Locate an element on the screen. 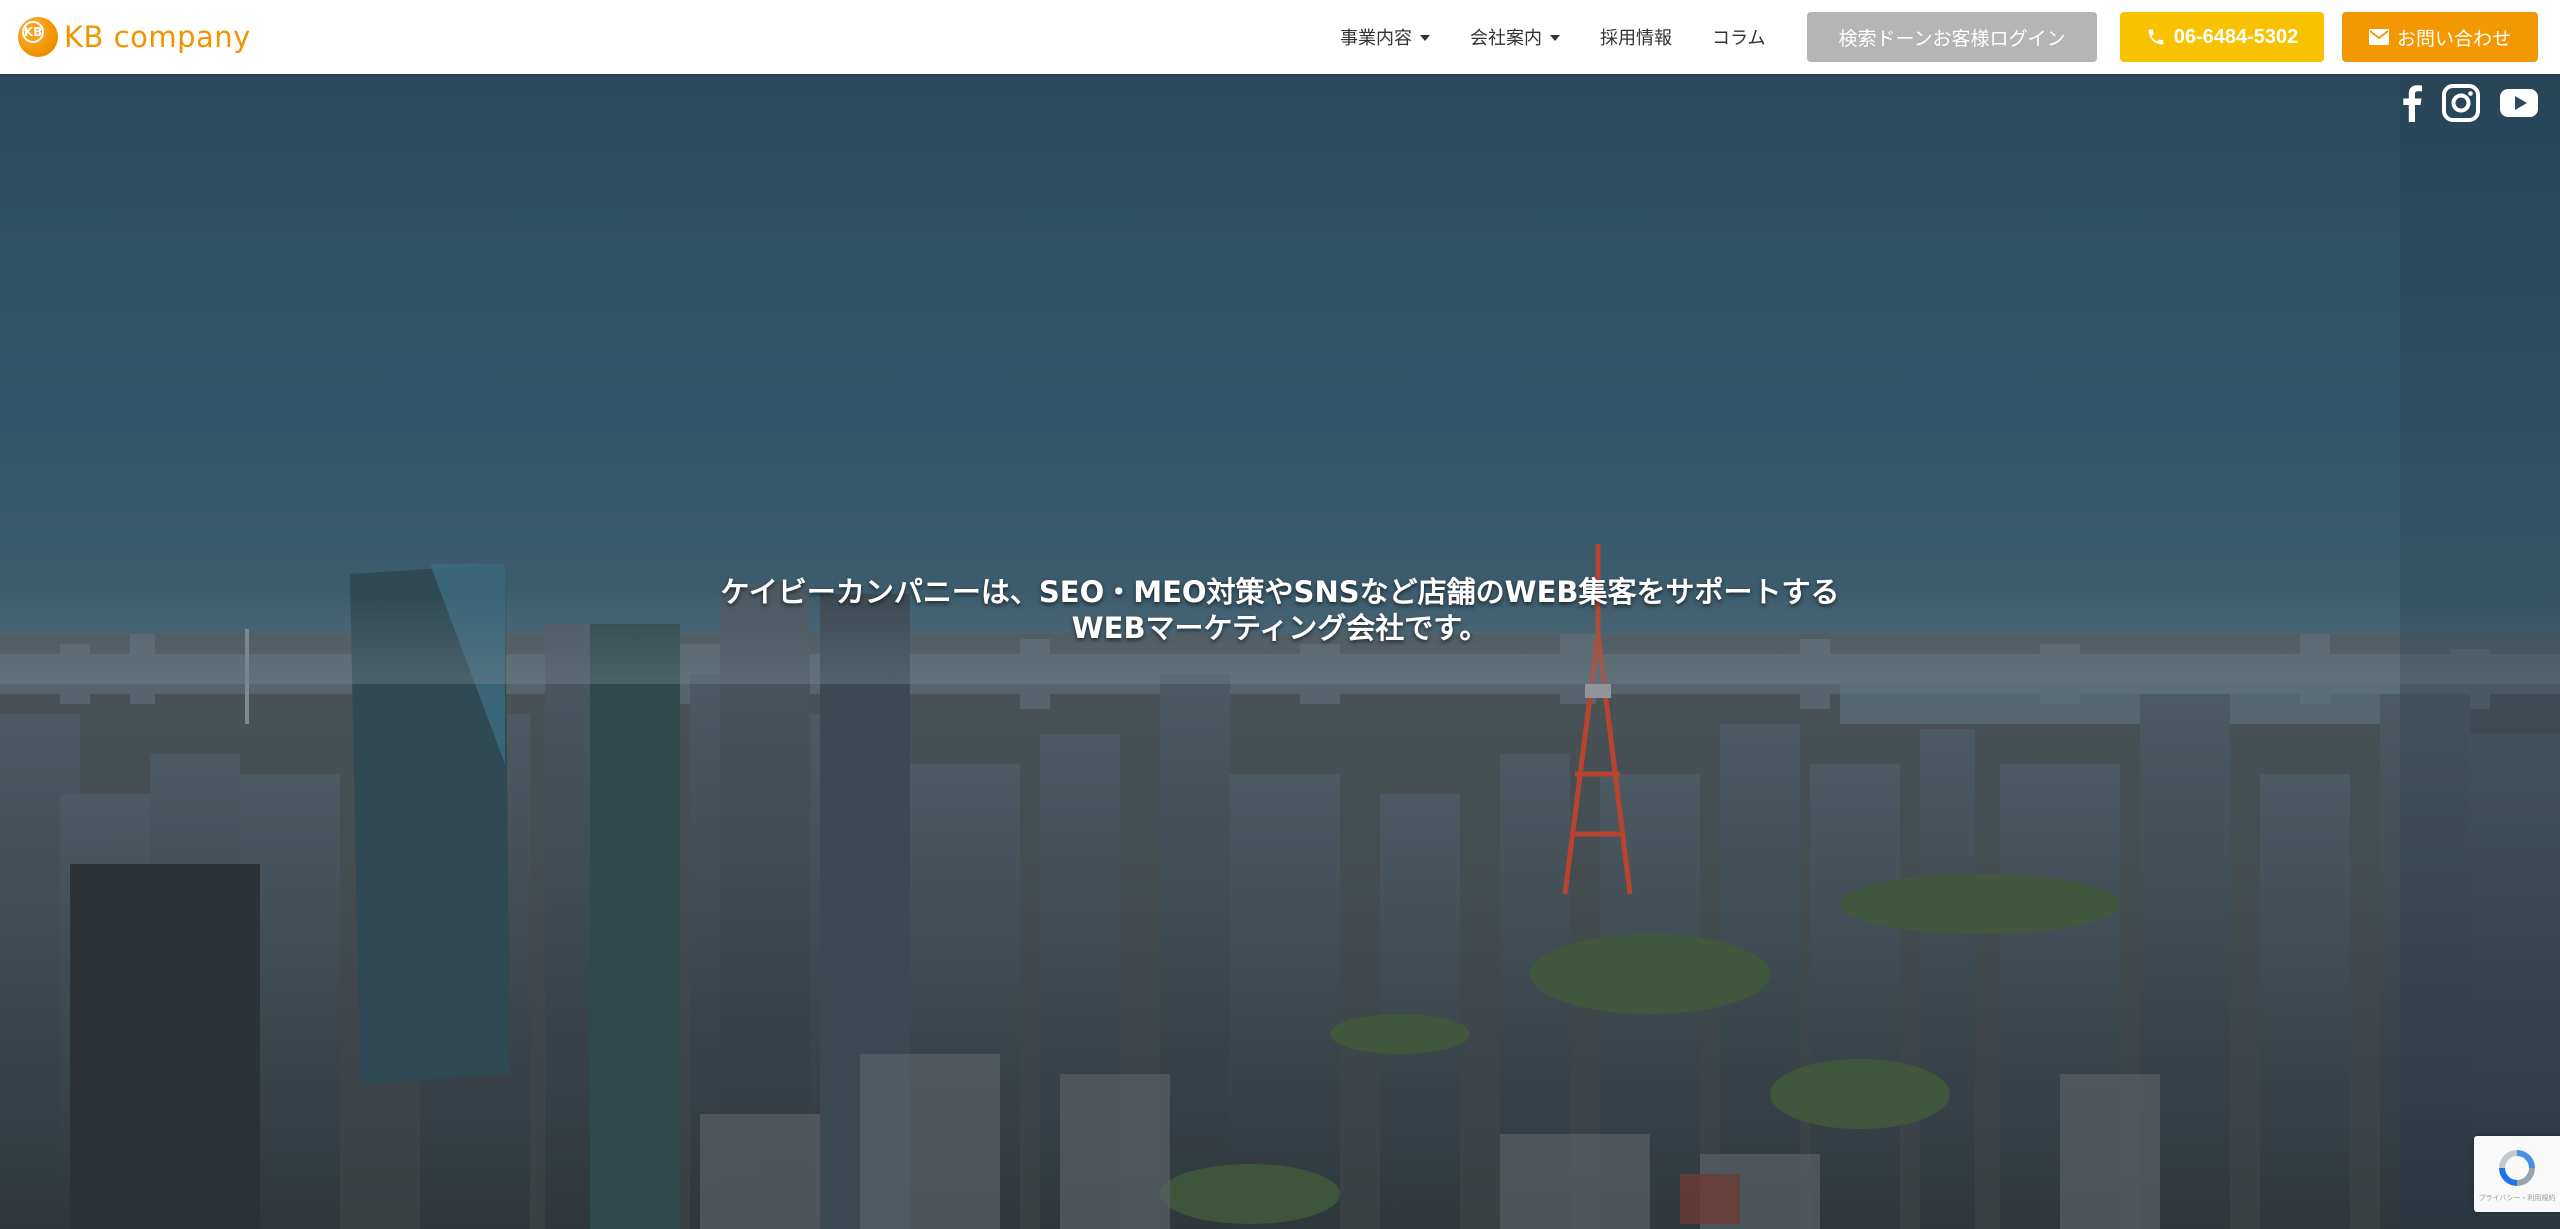  phone-button: 06-6484-5302 is located at coordinates (2222, 37).